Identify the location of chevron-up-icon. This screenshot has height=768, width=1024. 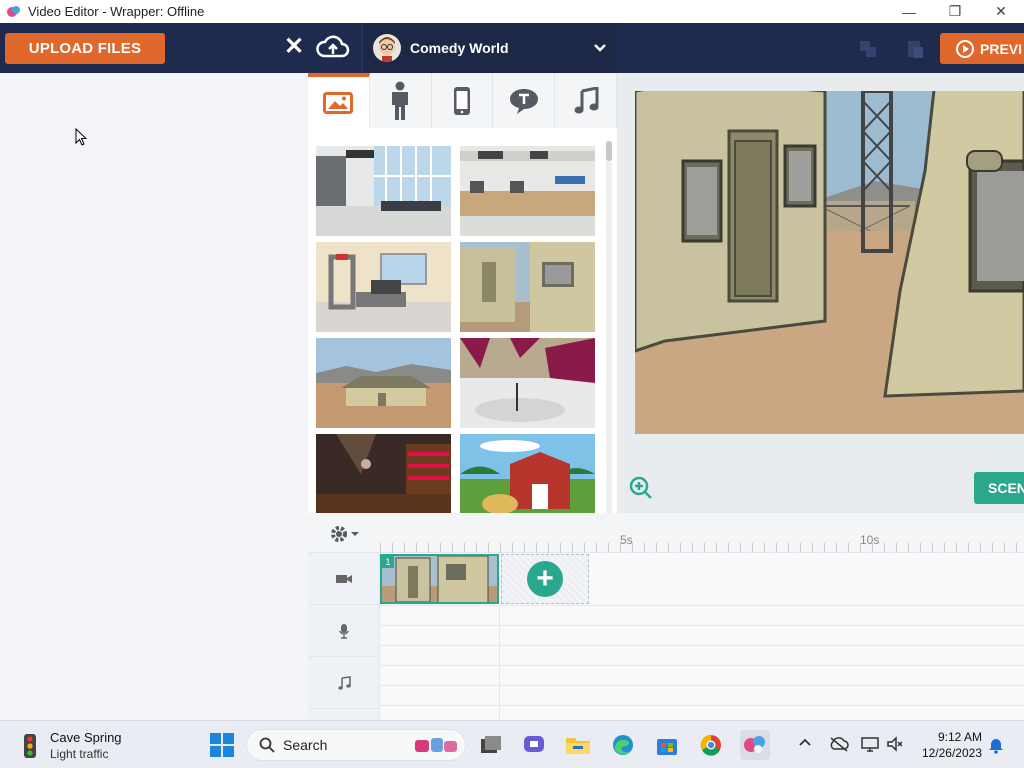
(805, 742).